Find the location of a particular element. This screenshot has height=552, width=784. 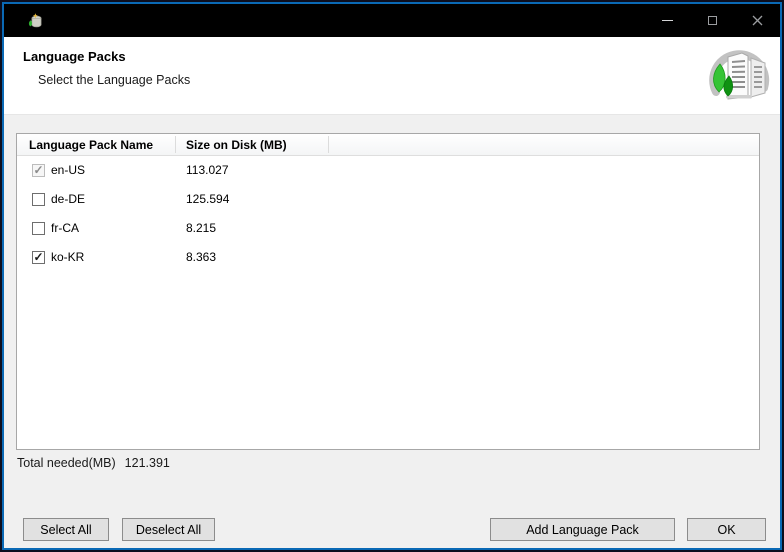

close-button is located at coordinates (757, 20).